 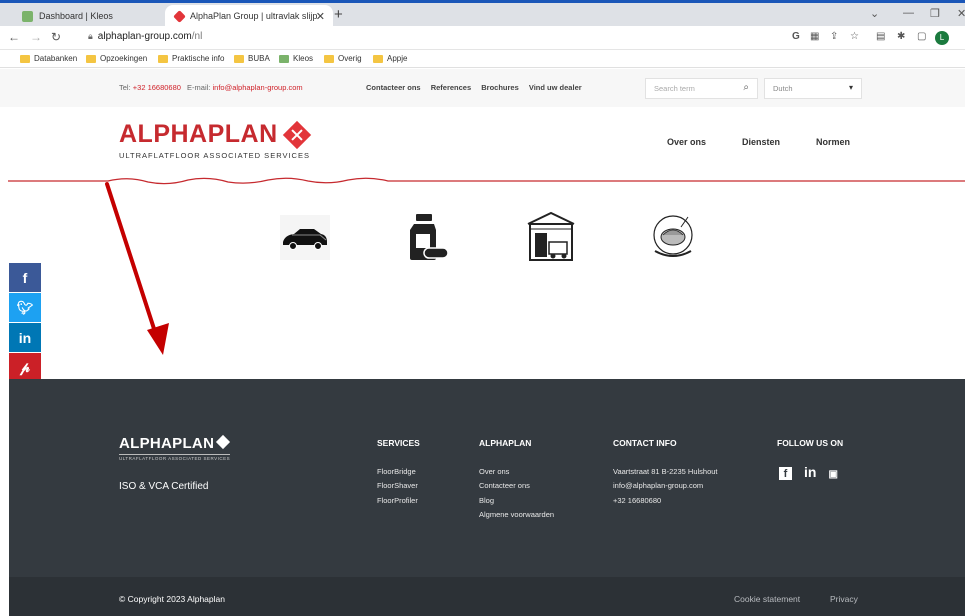 I want to click on footer-heading: SERVICES, so click(x=398, y=443).